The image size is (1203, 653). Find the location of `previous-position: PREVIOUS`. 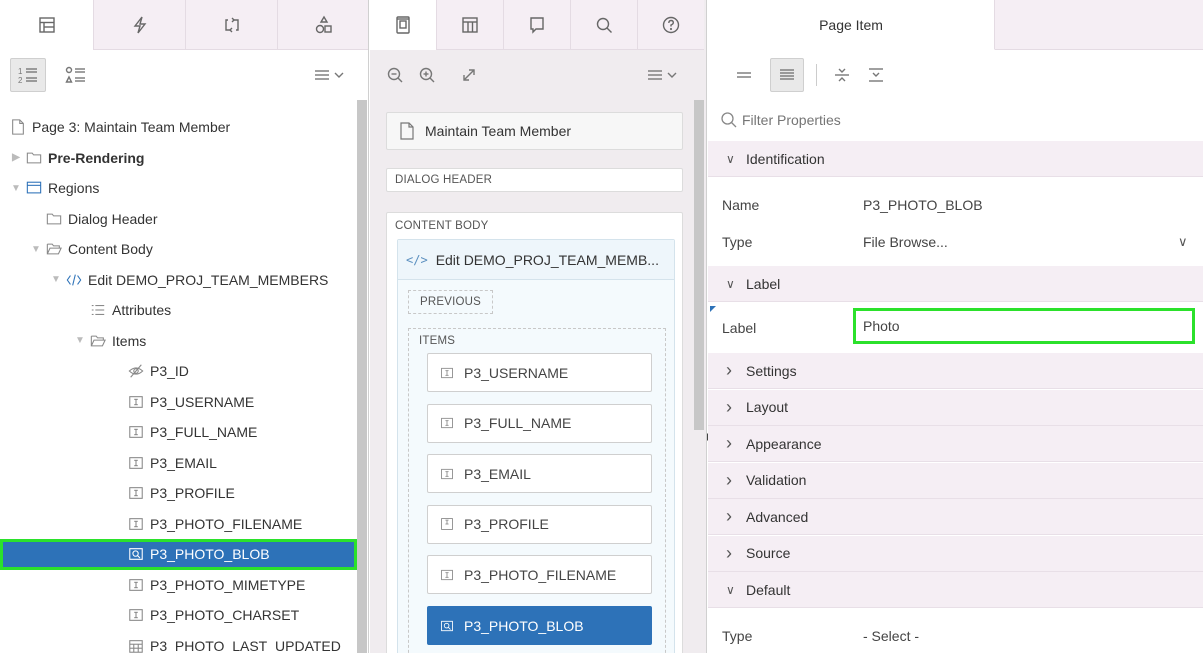

previous-position: PREVIOUS is located at coordinates (450, 302).